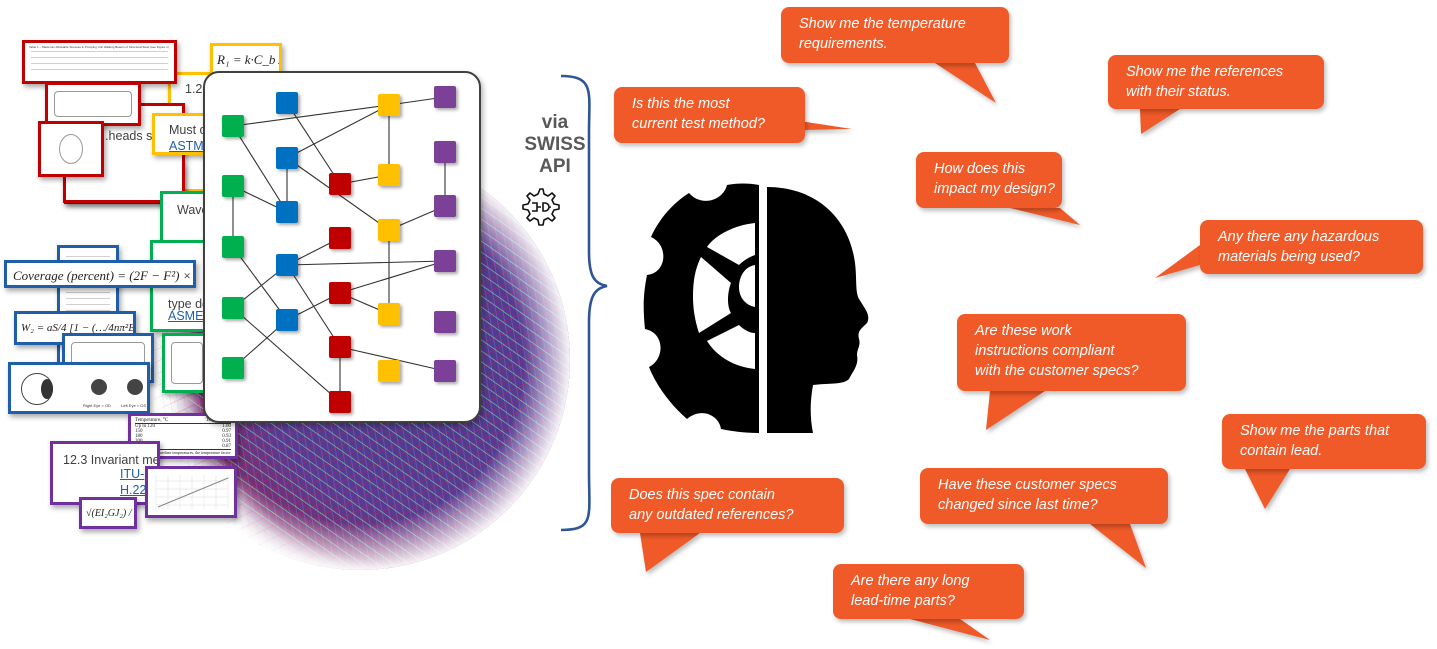  I want to click on bubble-tail, so click(950, 629).